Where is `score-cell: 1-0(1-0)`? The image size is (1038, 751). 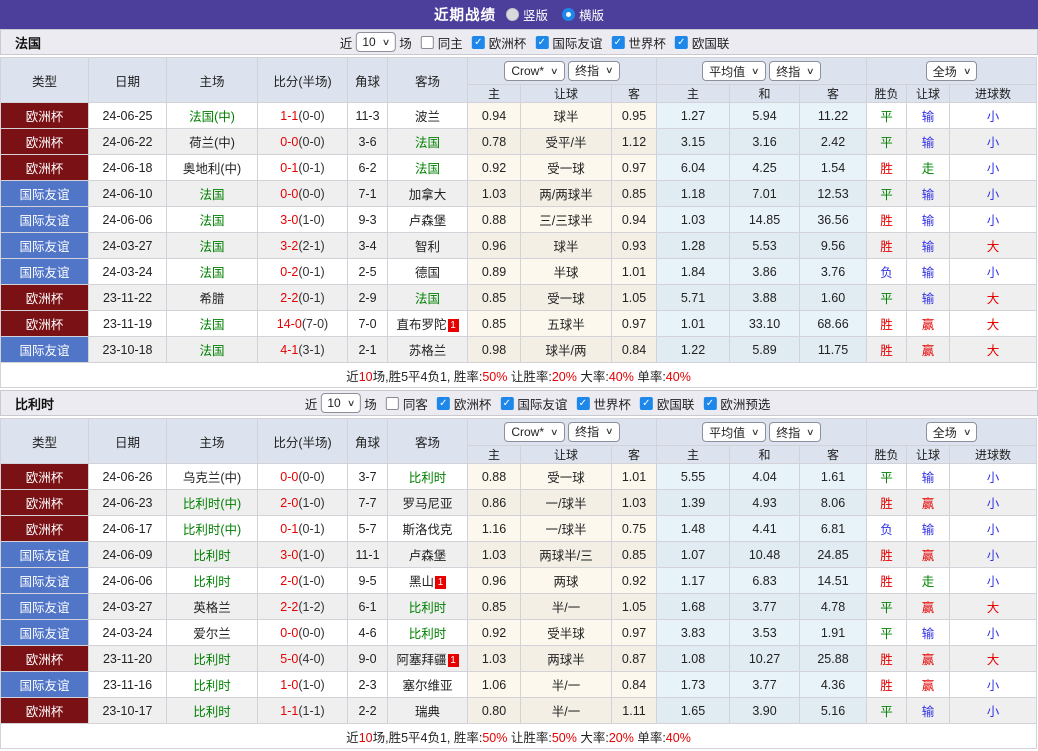
score-cell: 1-0(1-0) is located at coordinates (302, 684).